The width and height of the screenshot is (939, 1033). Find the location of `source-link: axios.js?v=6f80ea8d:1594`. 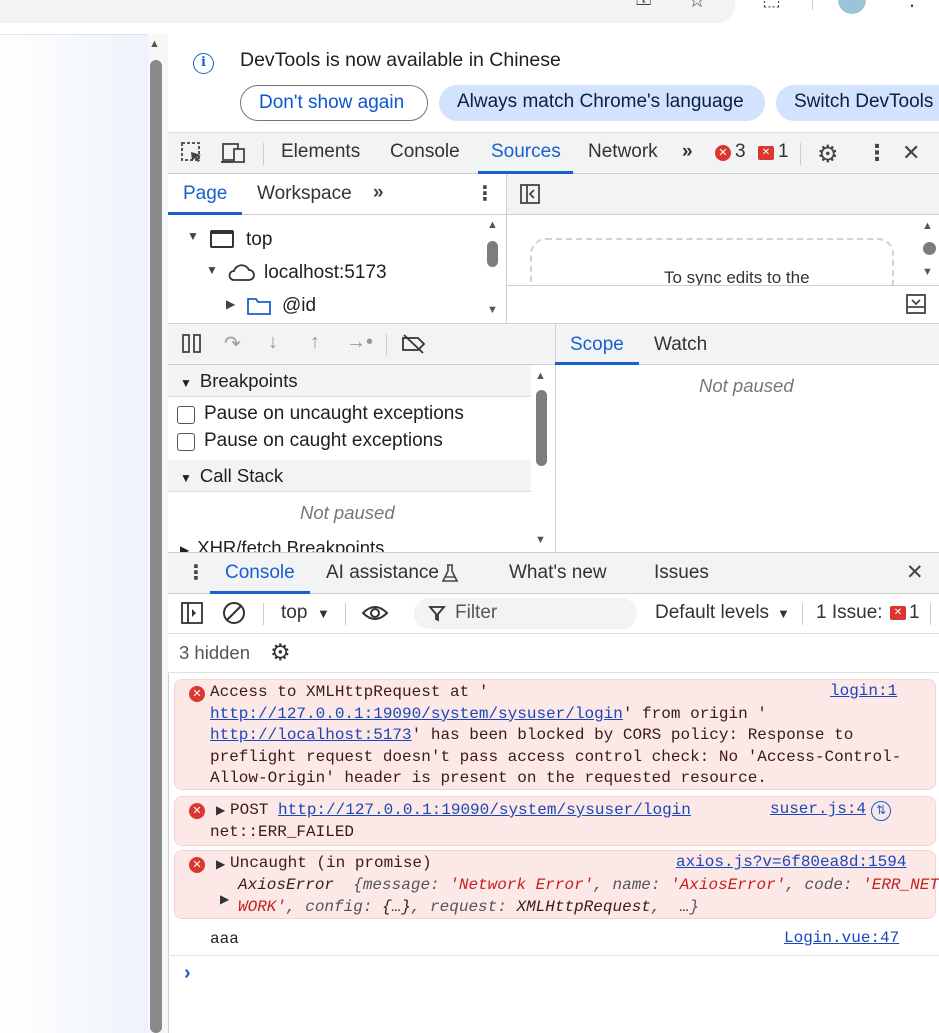

source-link: axios.js?v=6f80ea8d:1594 is located at coordinates (791, 862).